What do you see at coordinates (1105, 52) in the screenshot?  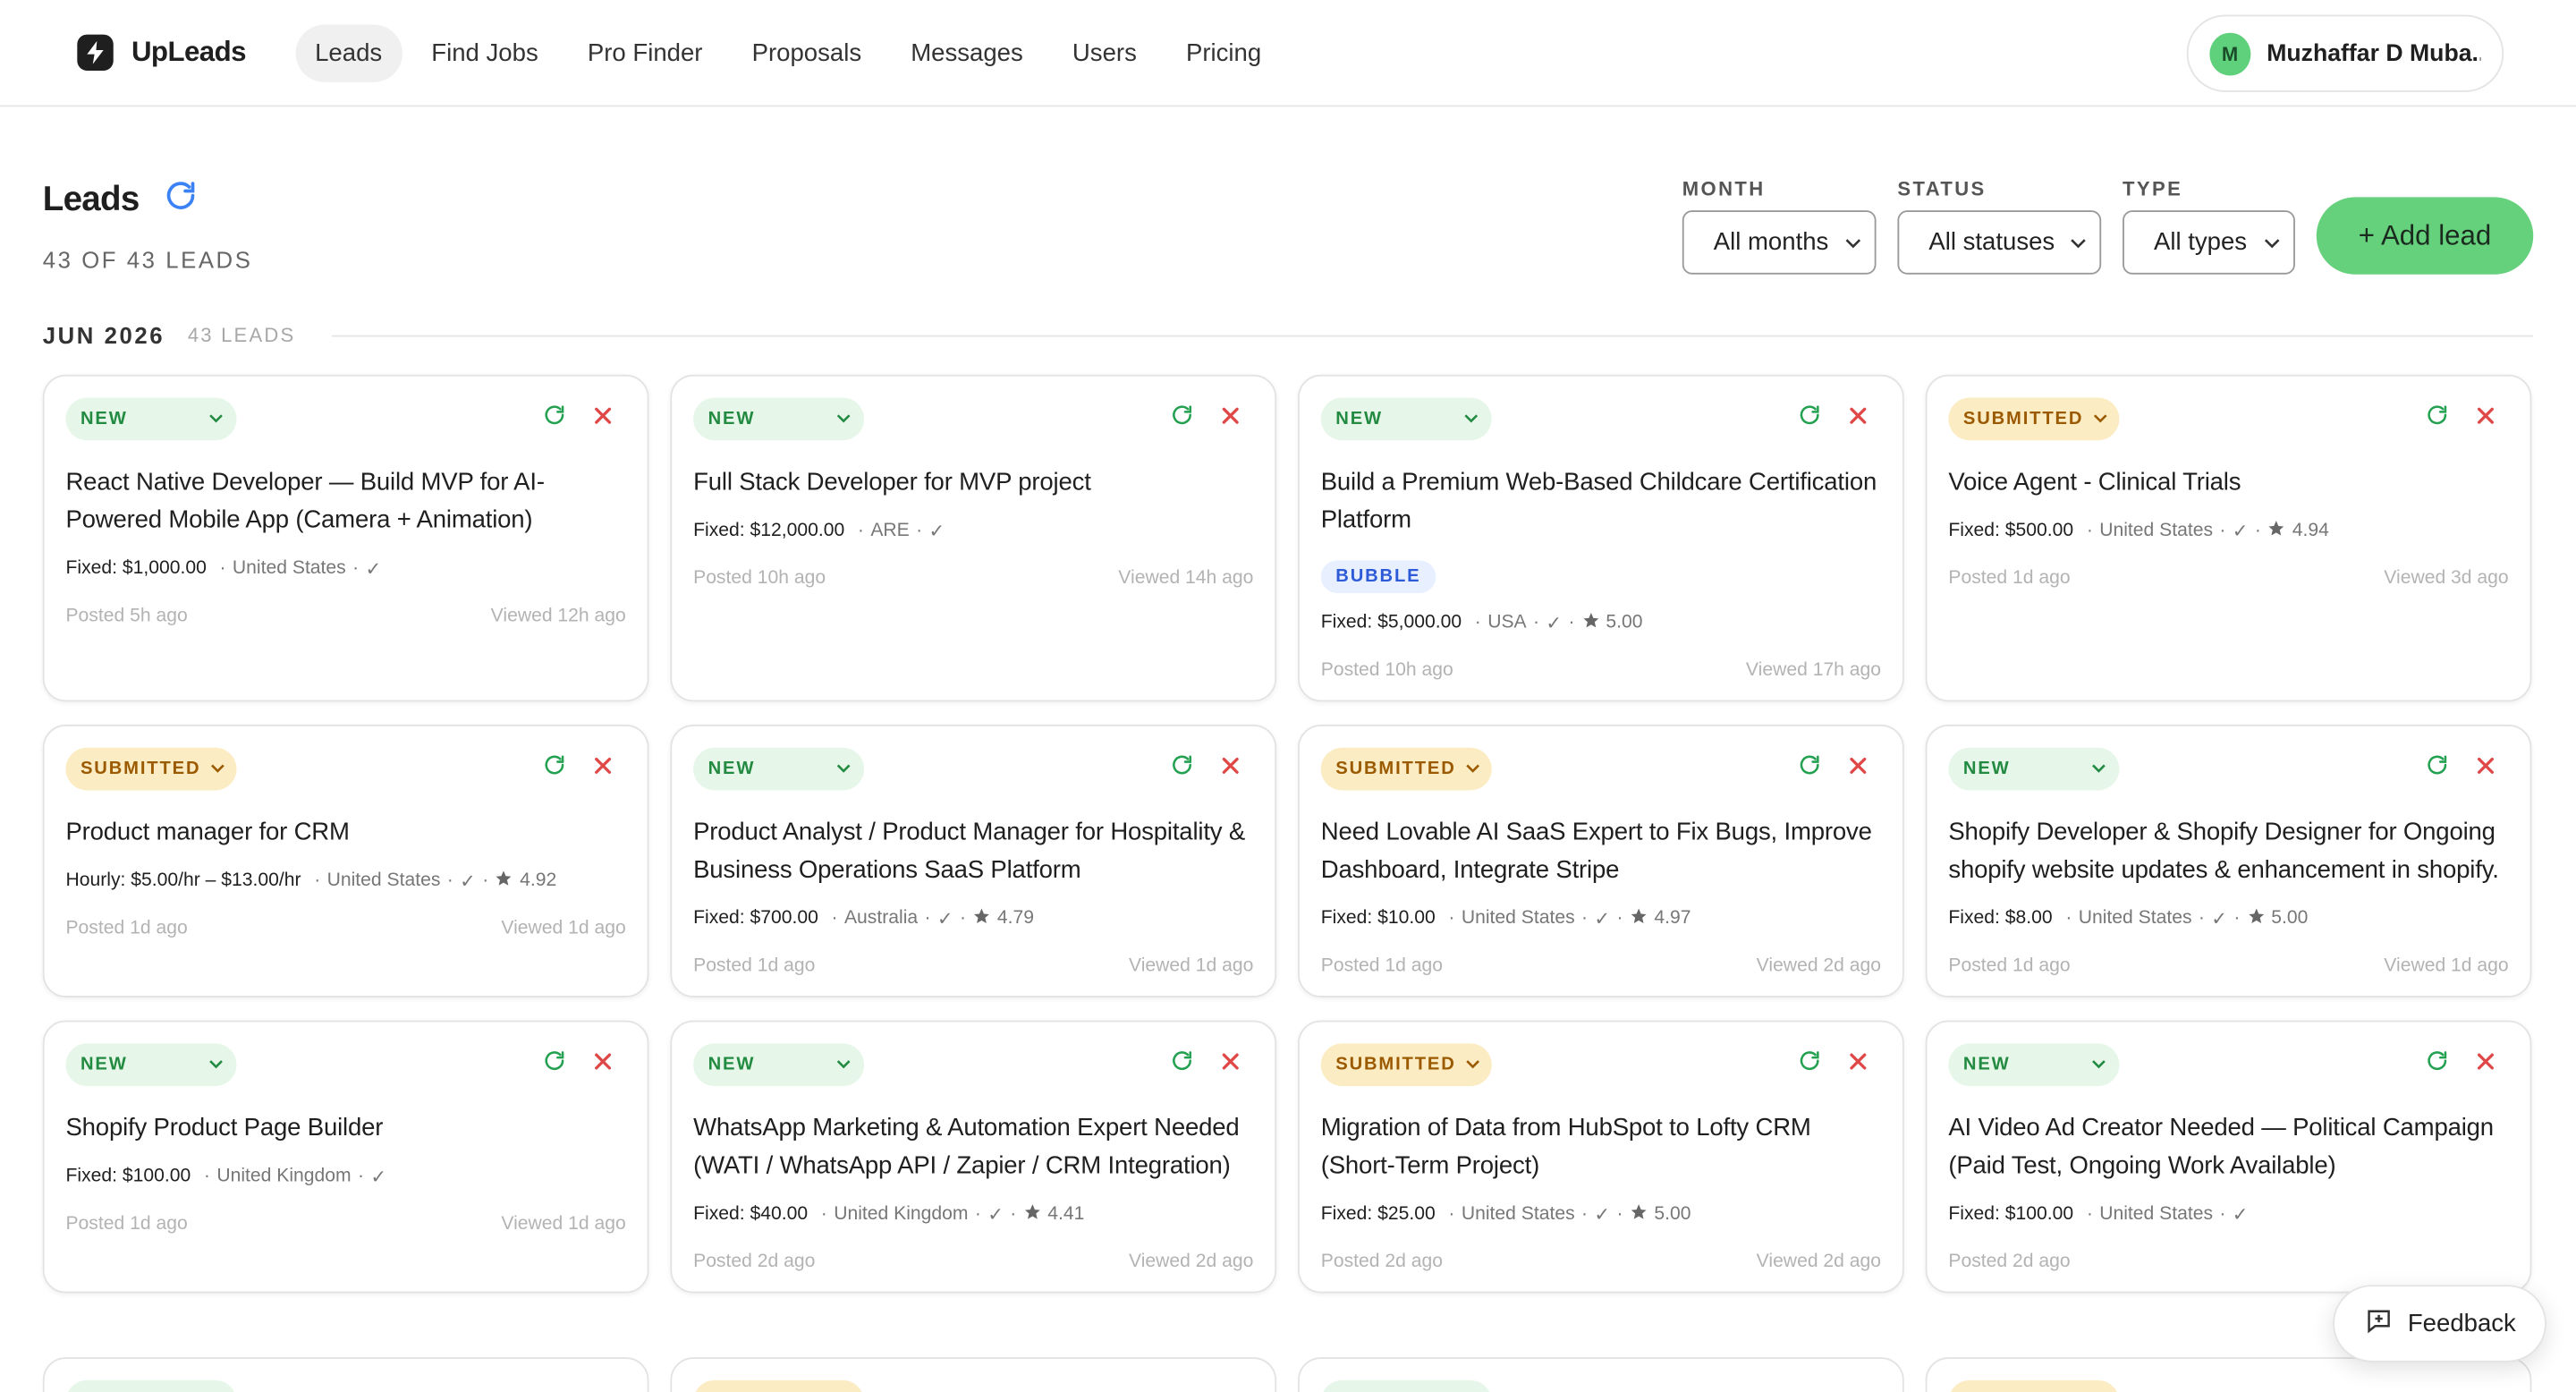 I see `nav-users: Users` at bounding box center [1105, 52].